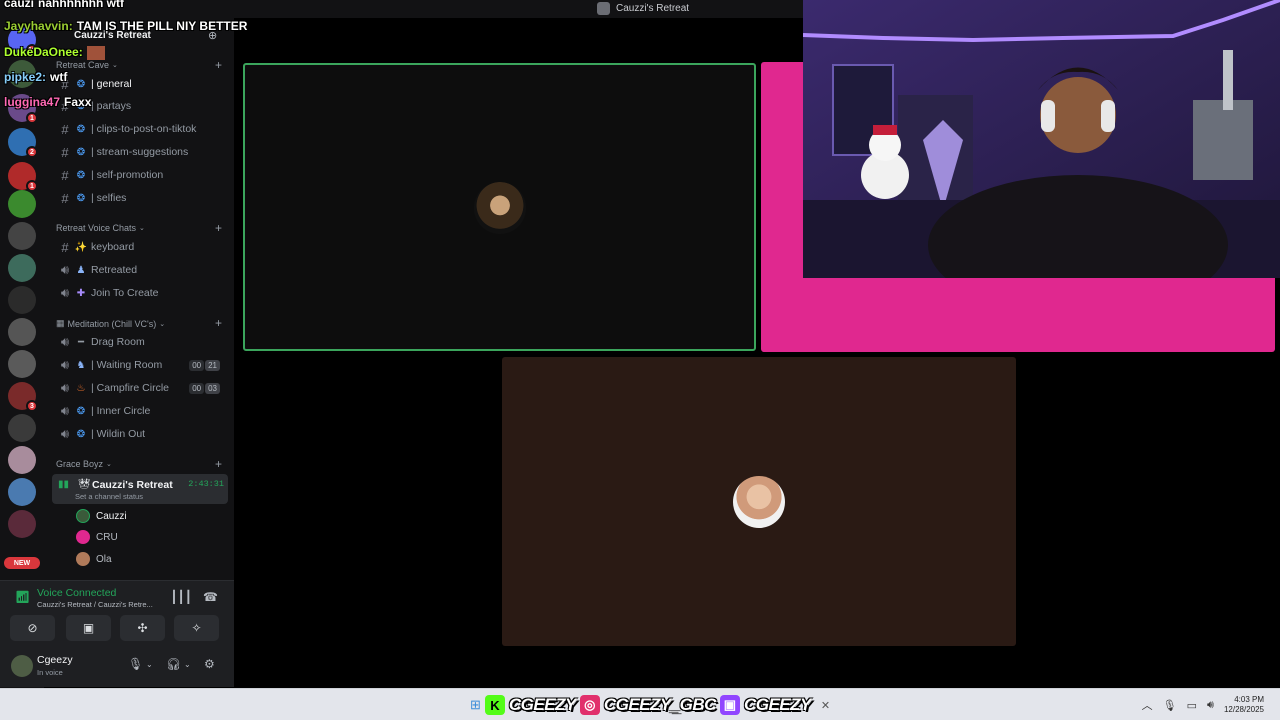  Describe the element at coordinates (22, 666) in the screenshot. I see `avatar` at that location.